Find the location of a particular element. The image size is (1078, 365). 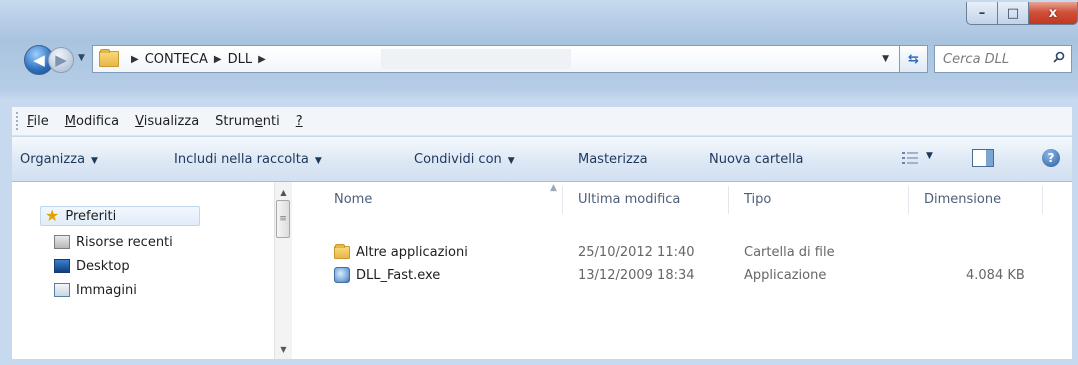

file-modified: 13/12/2009 18:34 is located at coordinates (636, 275).